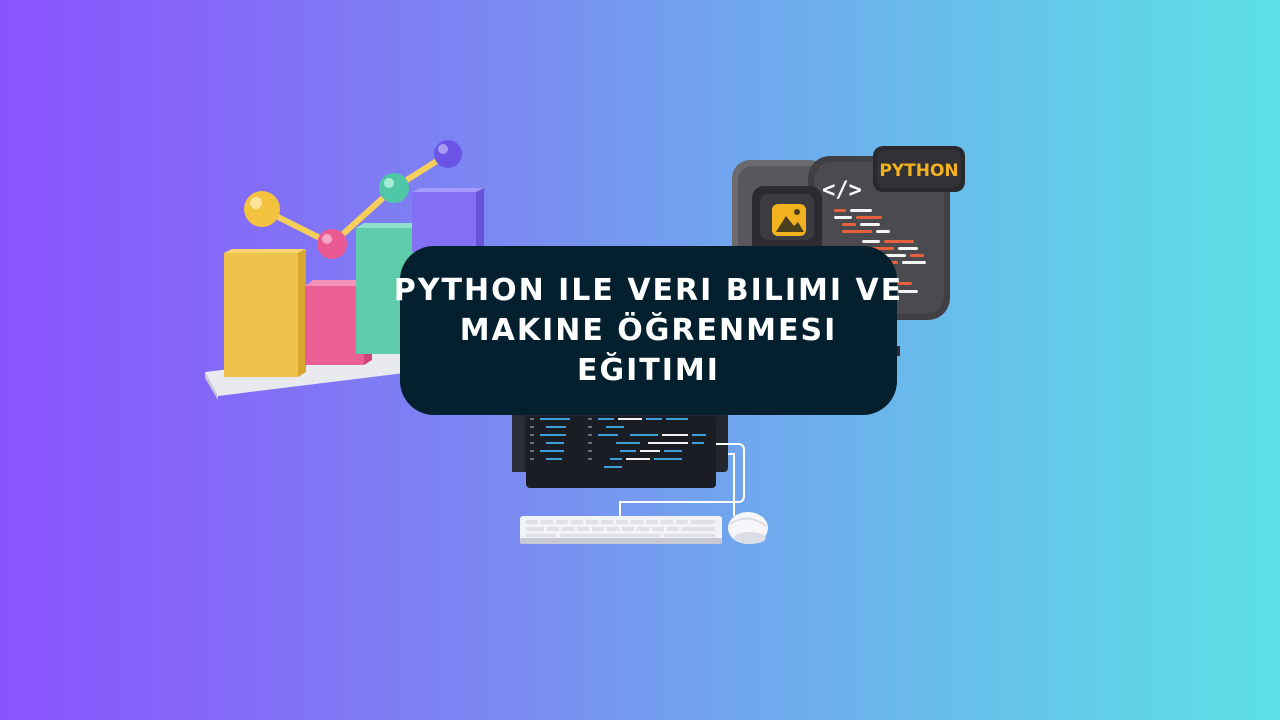 The height and width of the screenshot is (720, 1280). Describe the element at coordinates (648, 290) in the screenshot. I see `title-line-1: PYTHON ILE VERI BILIMI VE` at that location.